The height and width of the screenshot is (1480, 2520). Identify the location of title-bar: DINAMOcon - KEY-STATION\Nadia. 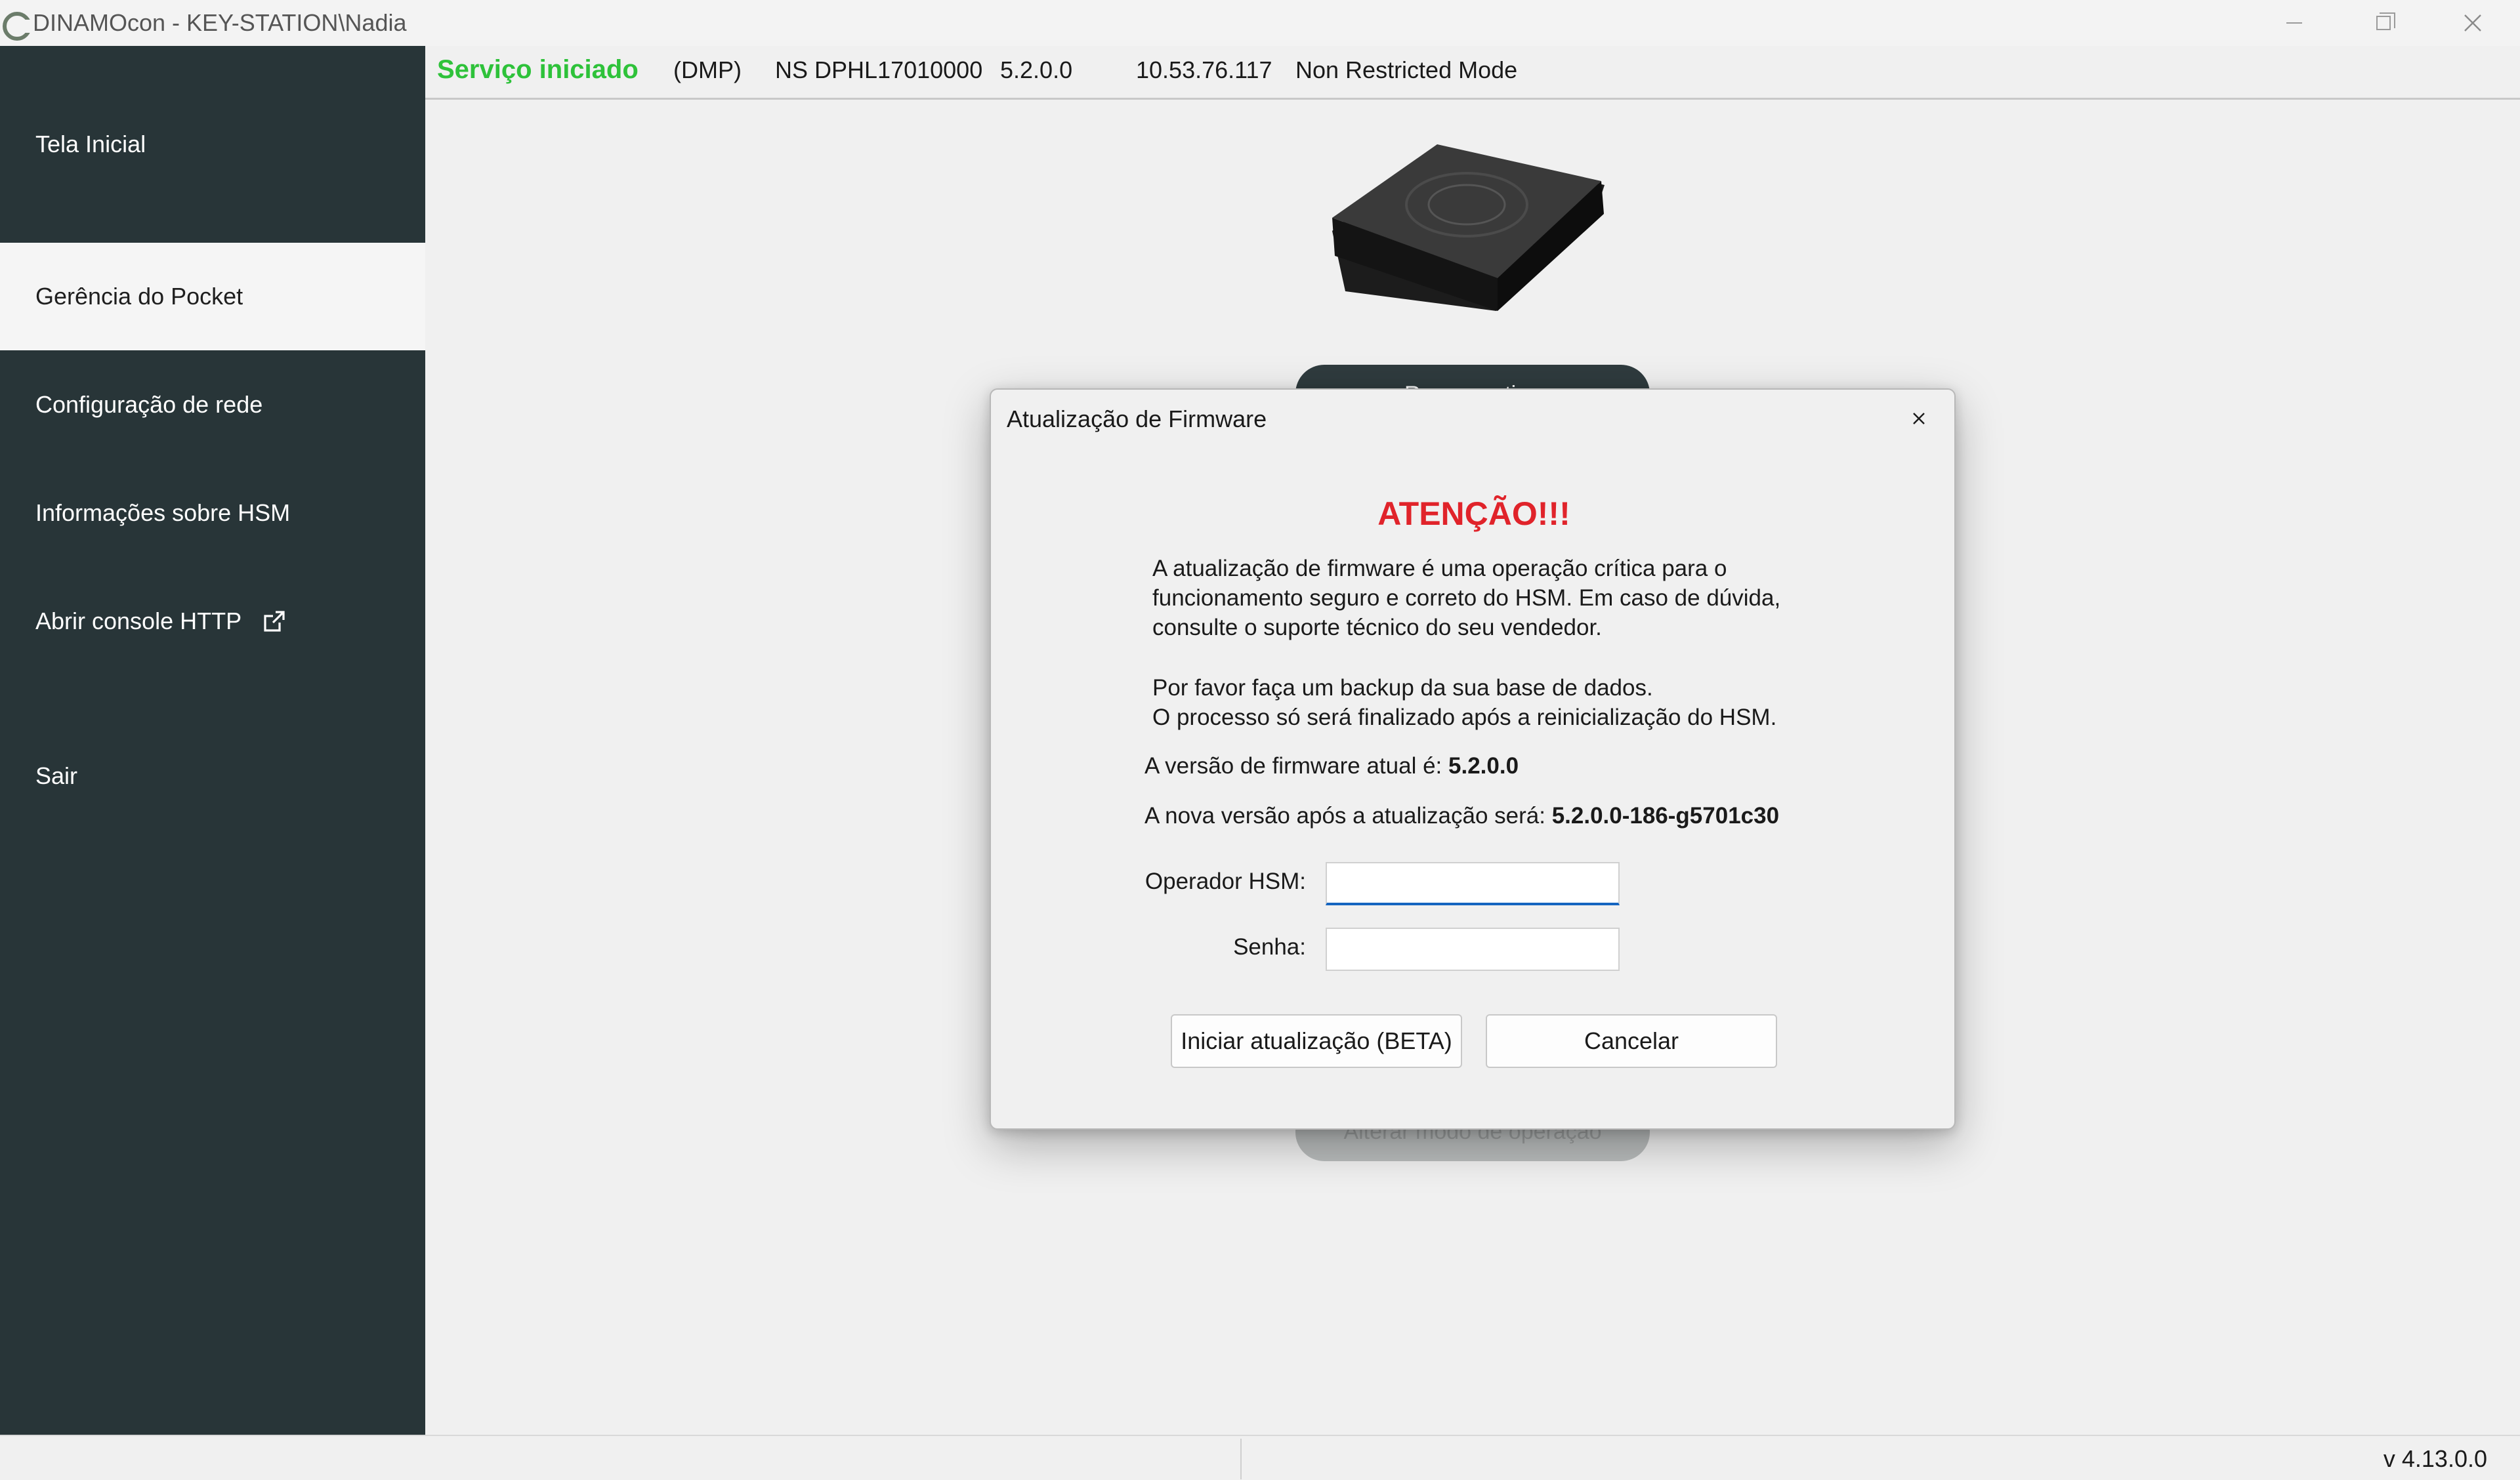
(1260, 23).